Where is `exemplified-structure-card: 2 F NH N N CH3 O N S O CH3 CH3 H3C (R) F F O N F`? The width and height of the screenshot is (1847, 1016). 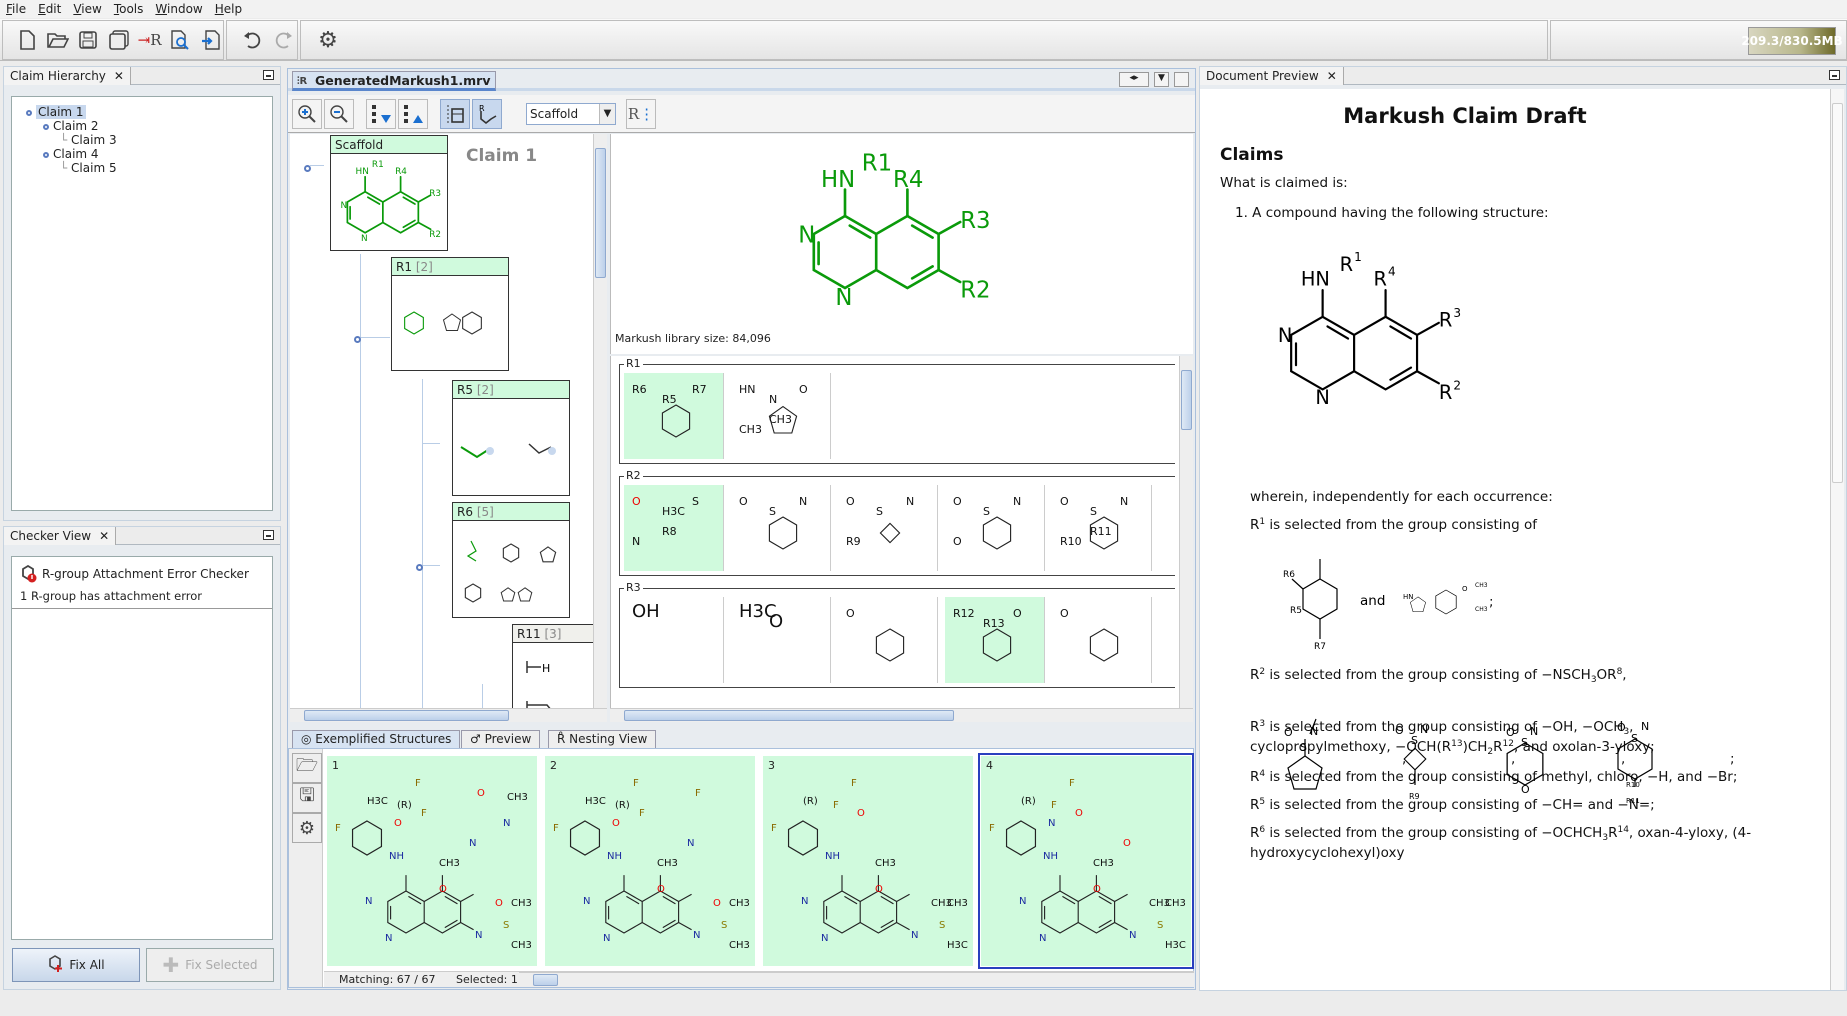
exemplified-structure-card: 2 F NH N N CH3 O N S O CH3 CH3 H3C (R) F F O N F is located at coordinates (650, 861).